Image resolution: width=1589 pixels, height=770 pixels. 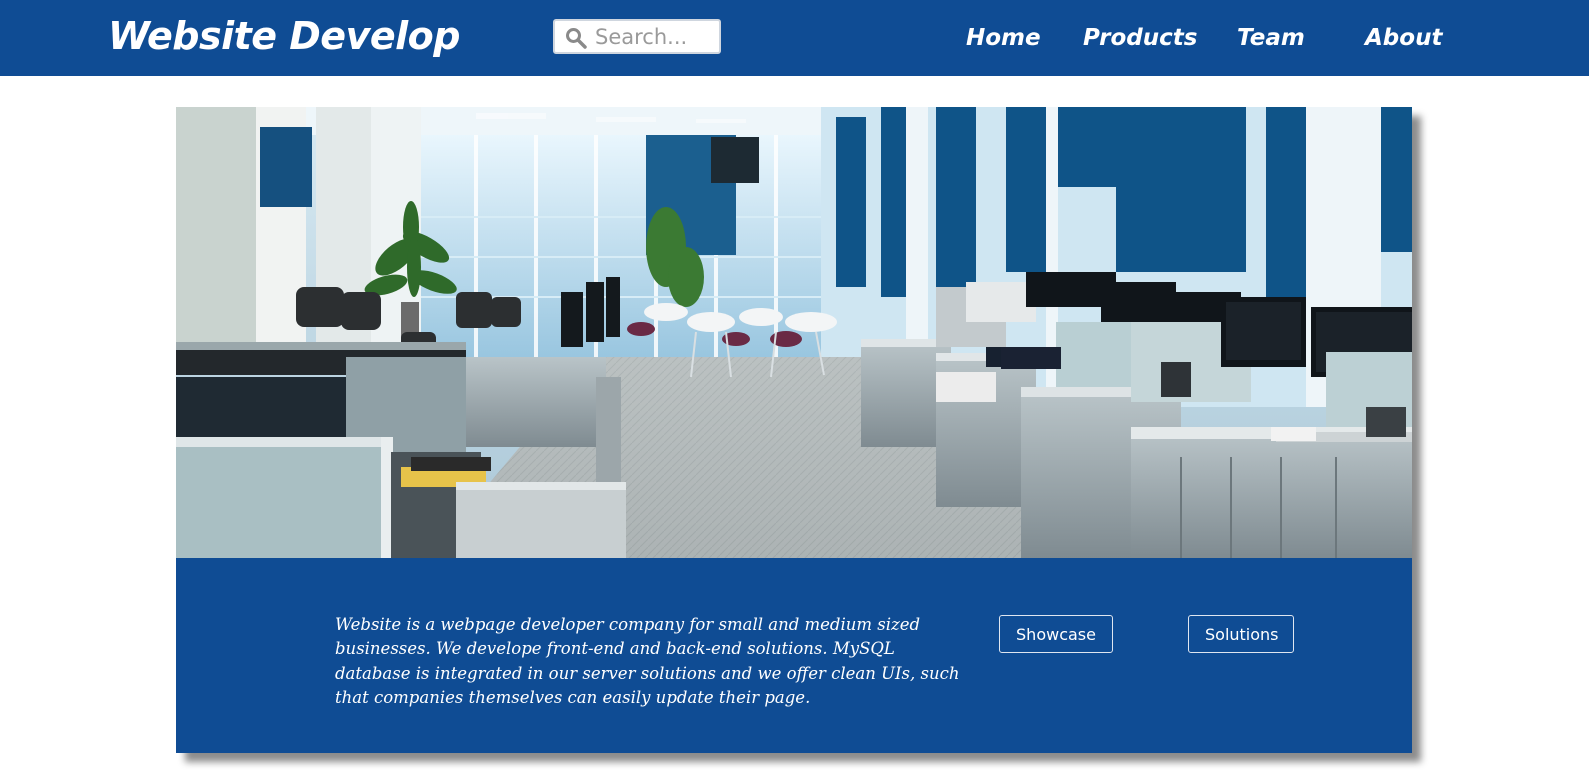 I want to click on search-icon, so click(x=576, y=38).